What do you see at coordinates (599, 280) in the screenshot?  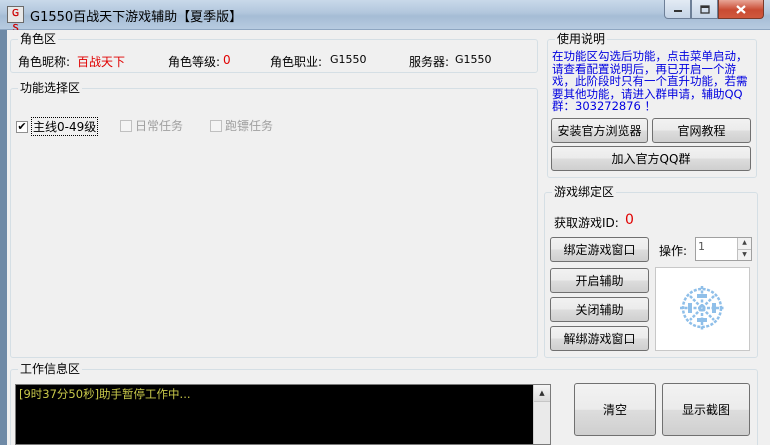 I see `start-assist-button: 开启辅助` at bounding box center [599, 280].